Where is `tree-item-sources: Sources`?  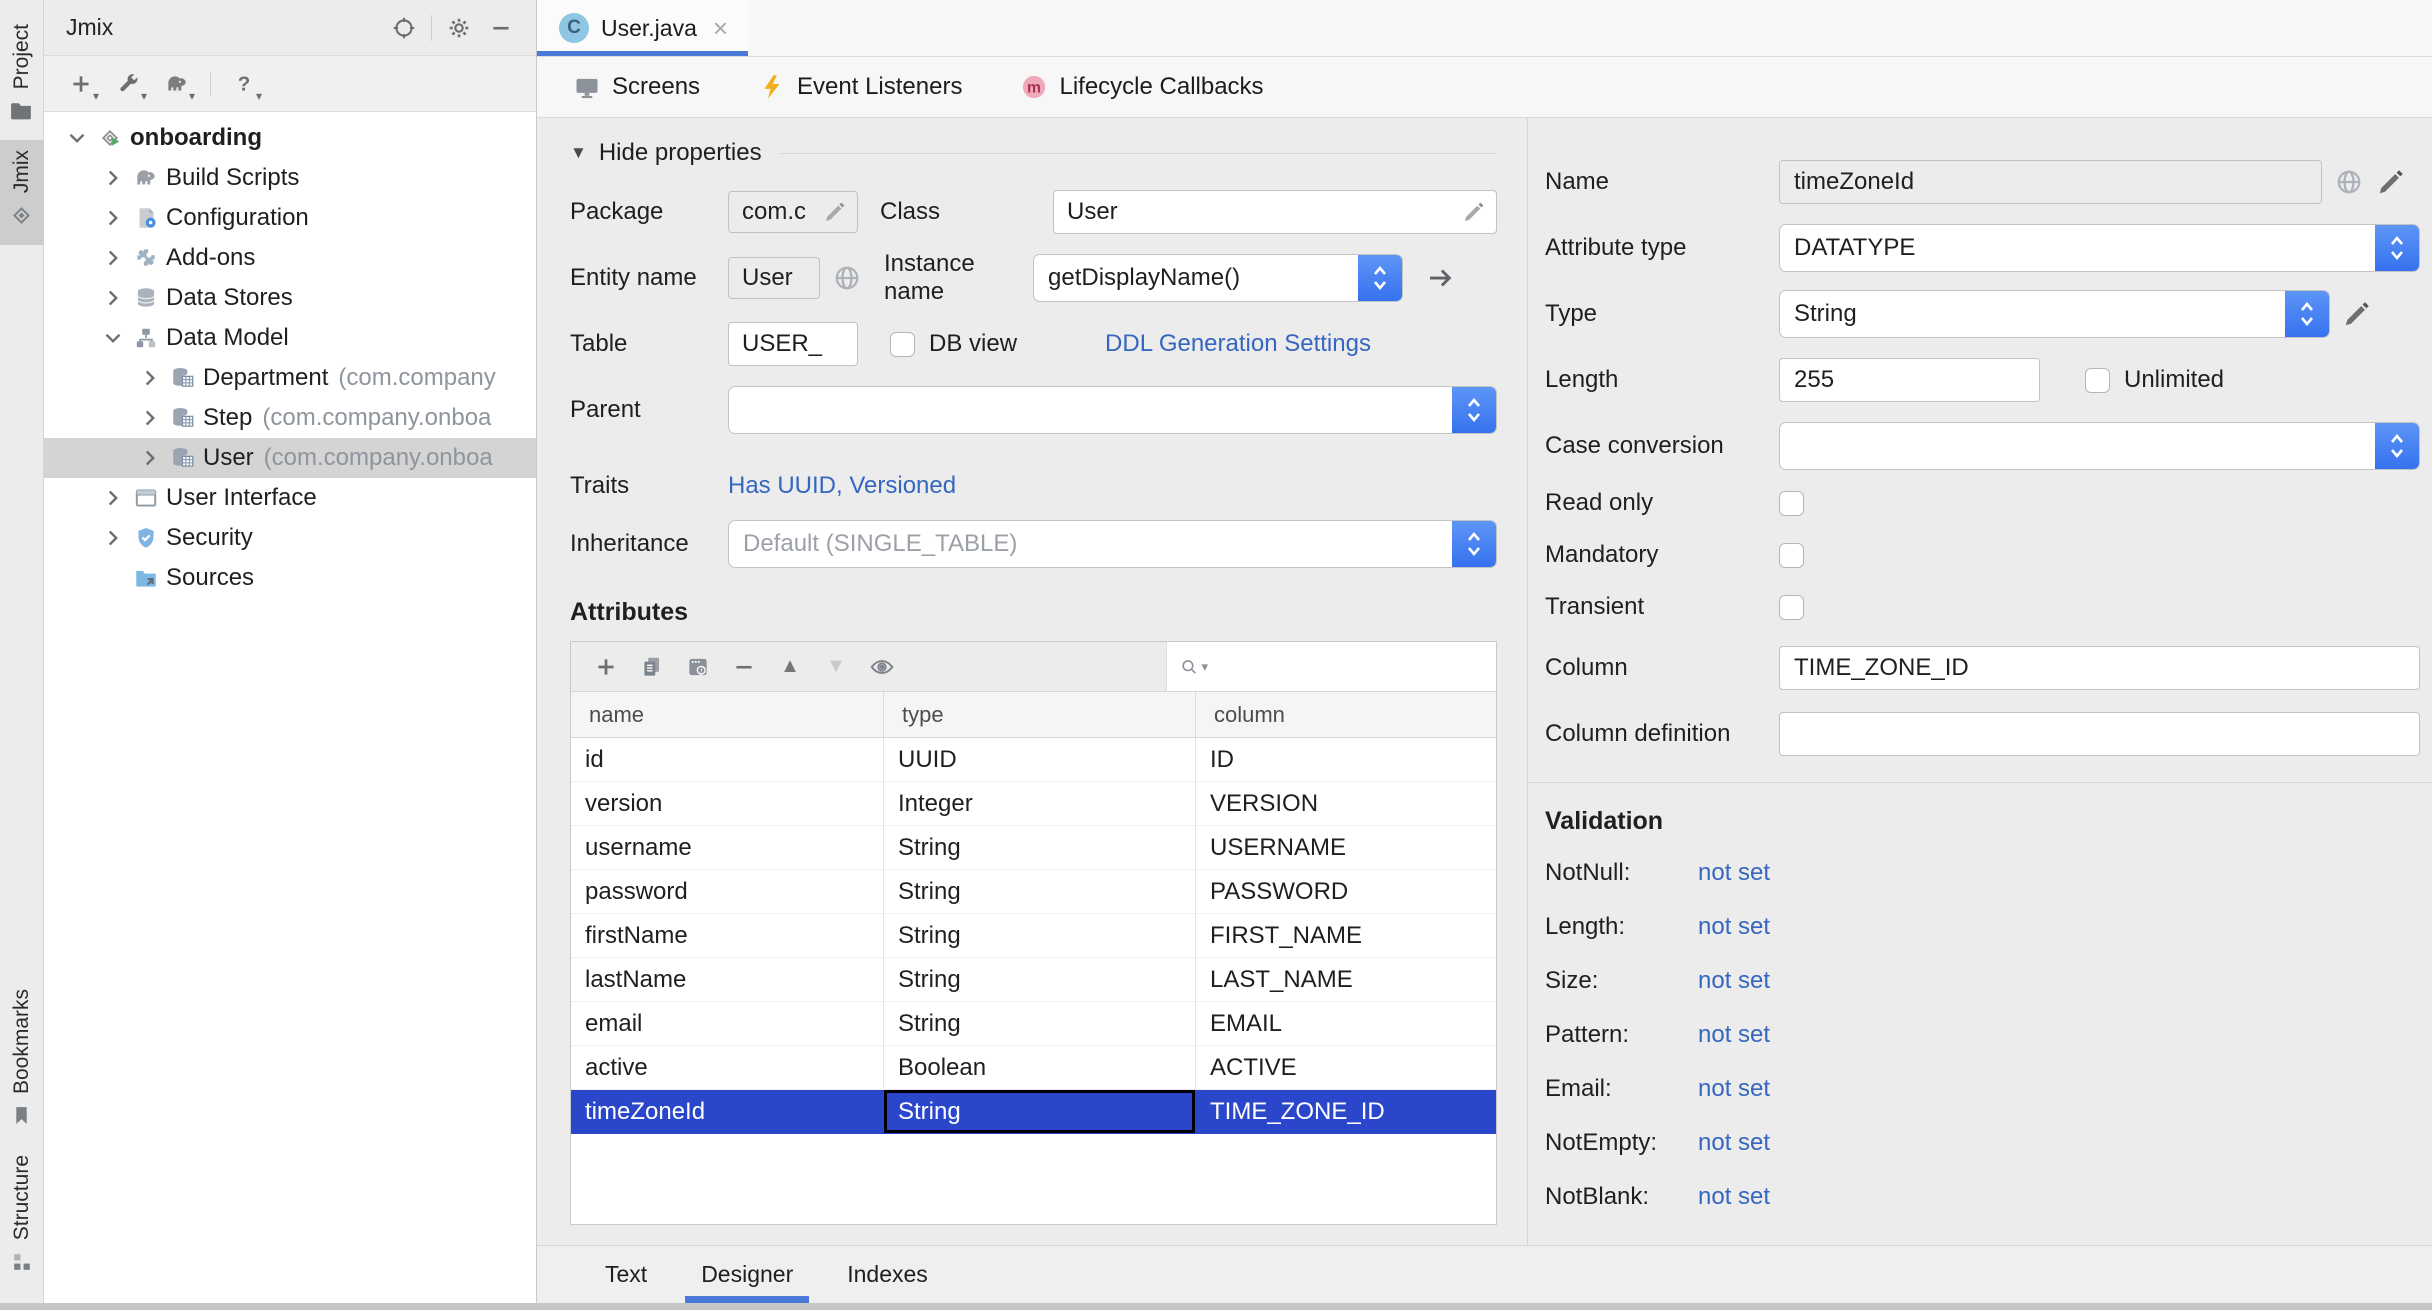 tree-item-sources: Sources is located at coordinates (290, 578).